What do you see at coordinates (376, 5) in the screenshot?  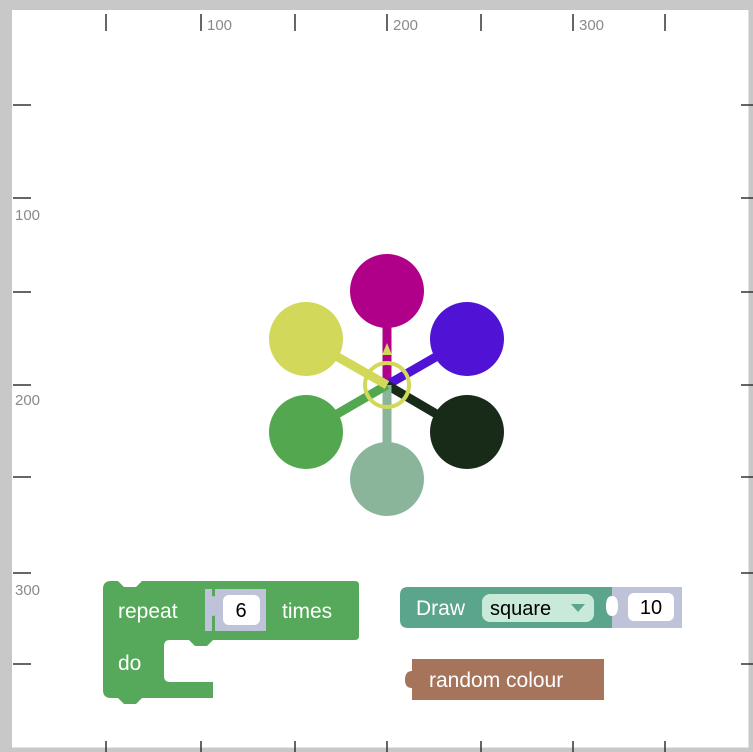 I see `top-ruler-bar` at bounding box center [376, 5].